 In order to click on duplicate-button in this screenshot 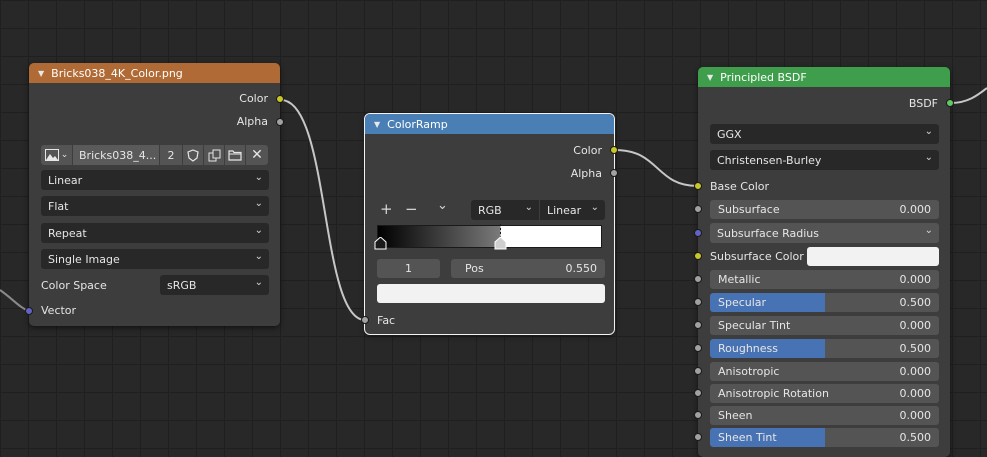, I will do `click(214, 155)`.